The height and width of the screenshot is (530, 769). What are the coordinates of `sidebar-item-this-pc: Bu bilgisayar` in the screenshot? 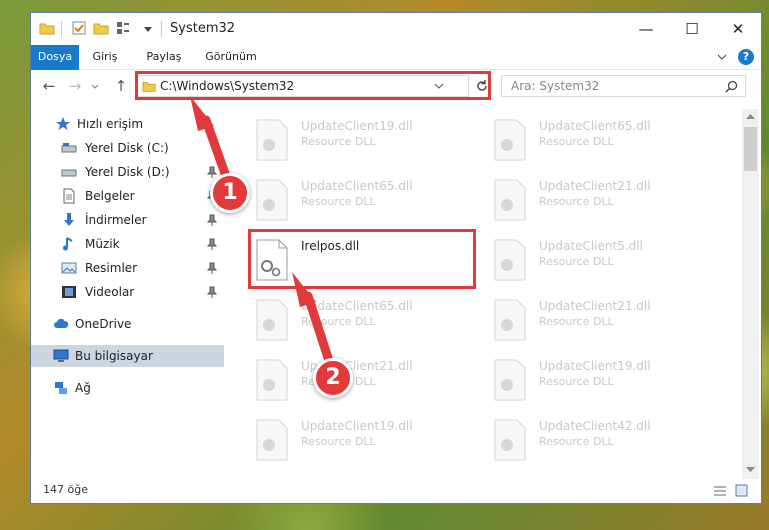 It's located at (127, 356).